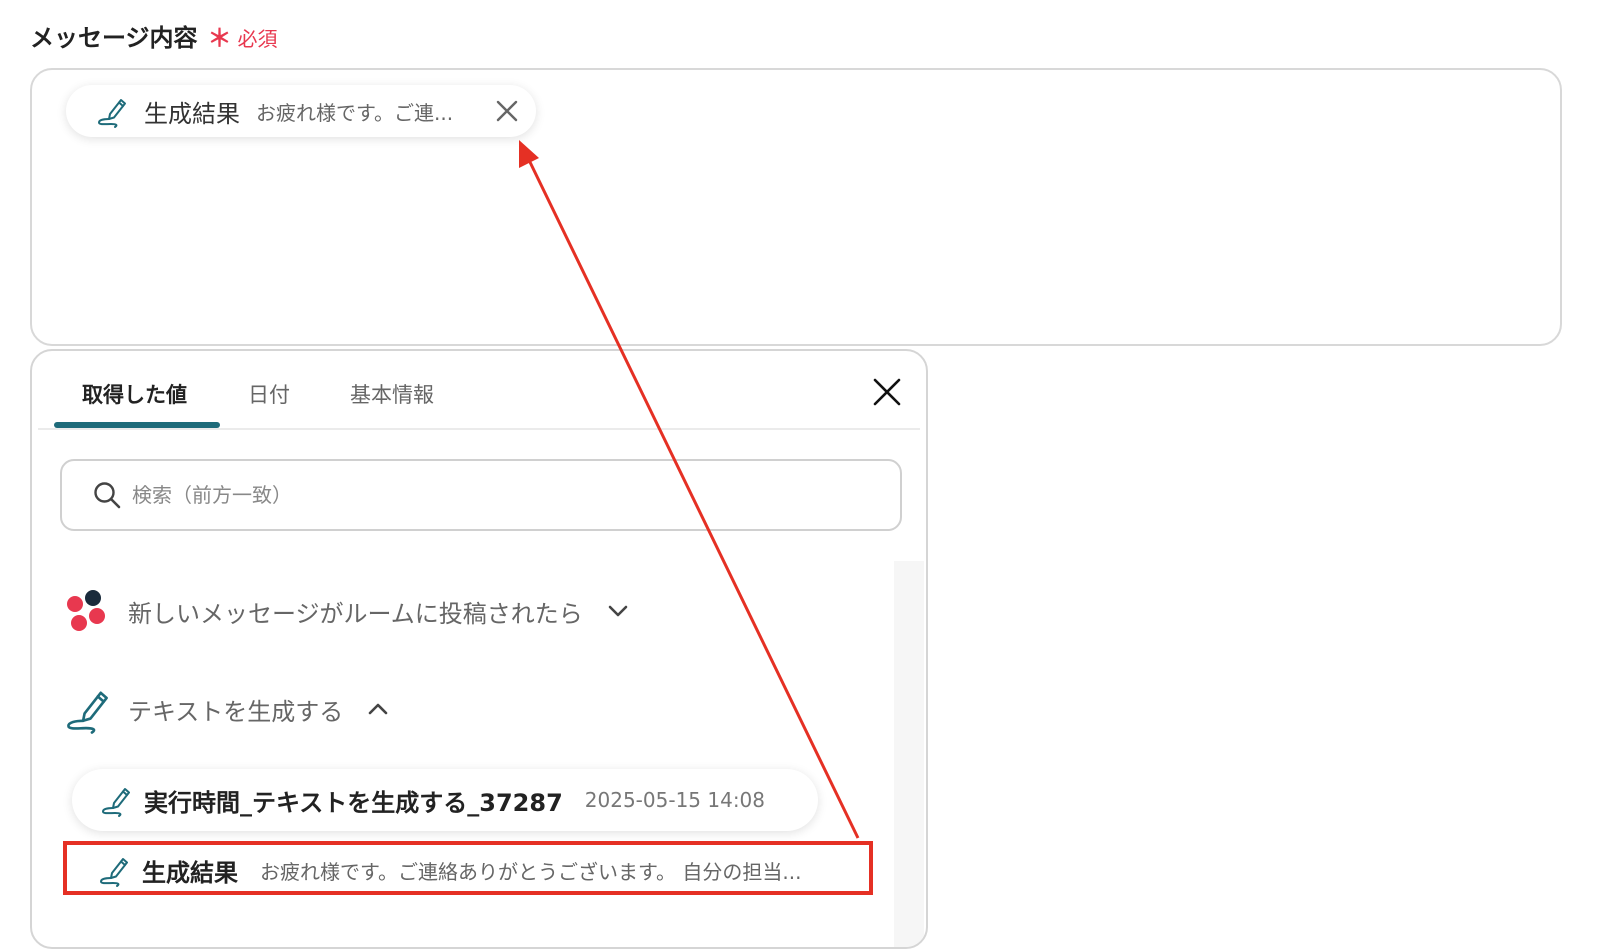 The height and width of the screenshot is (949, 1600). I want to click on item-title: 生成結果, so click(190, 872).